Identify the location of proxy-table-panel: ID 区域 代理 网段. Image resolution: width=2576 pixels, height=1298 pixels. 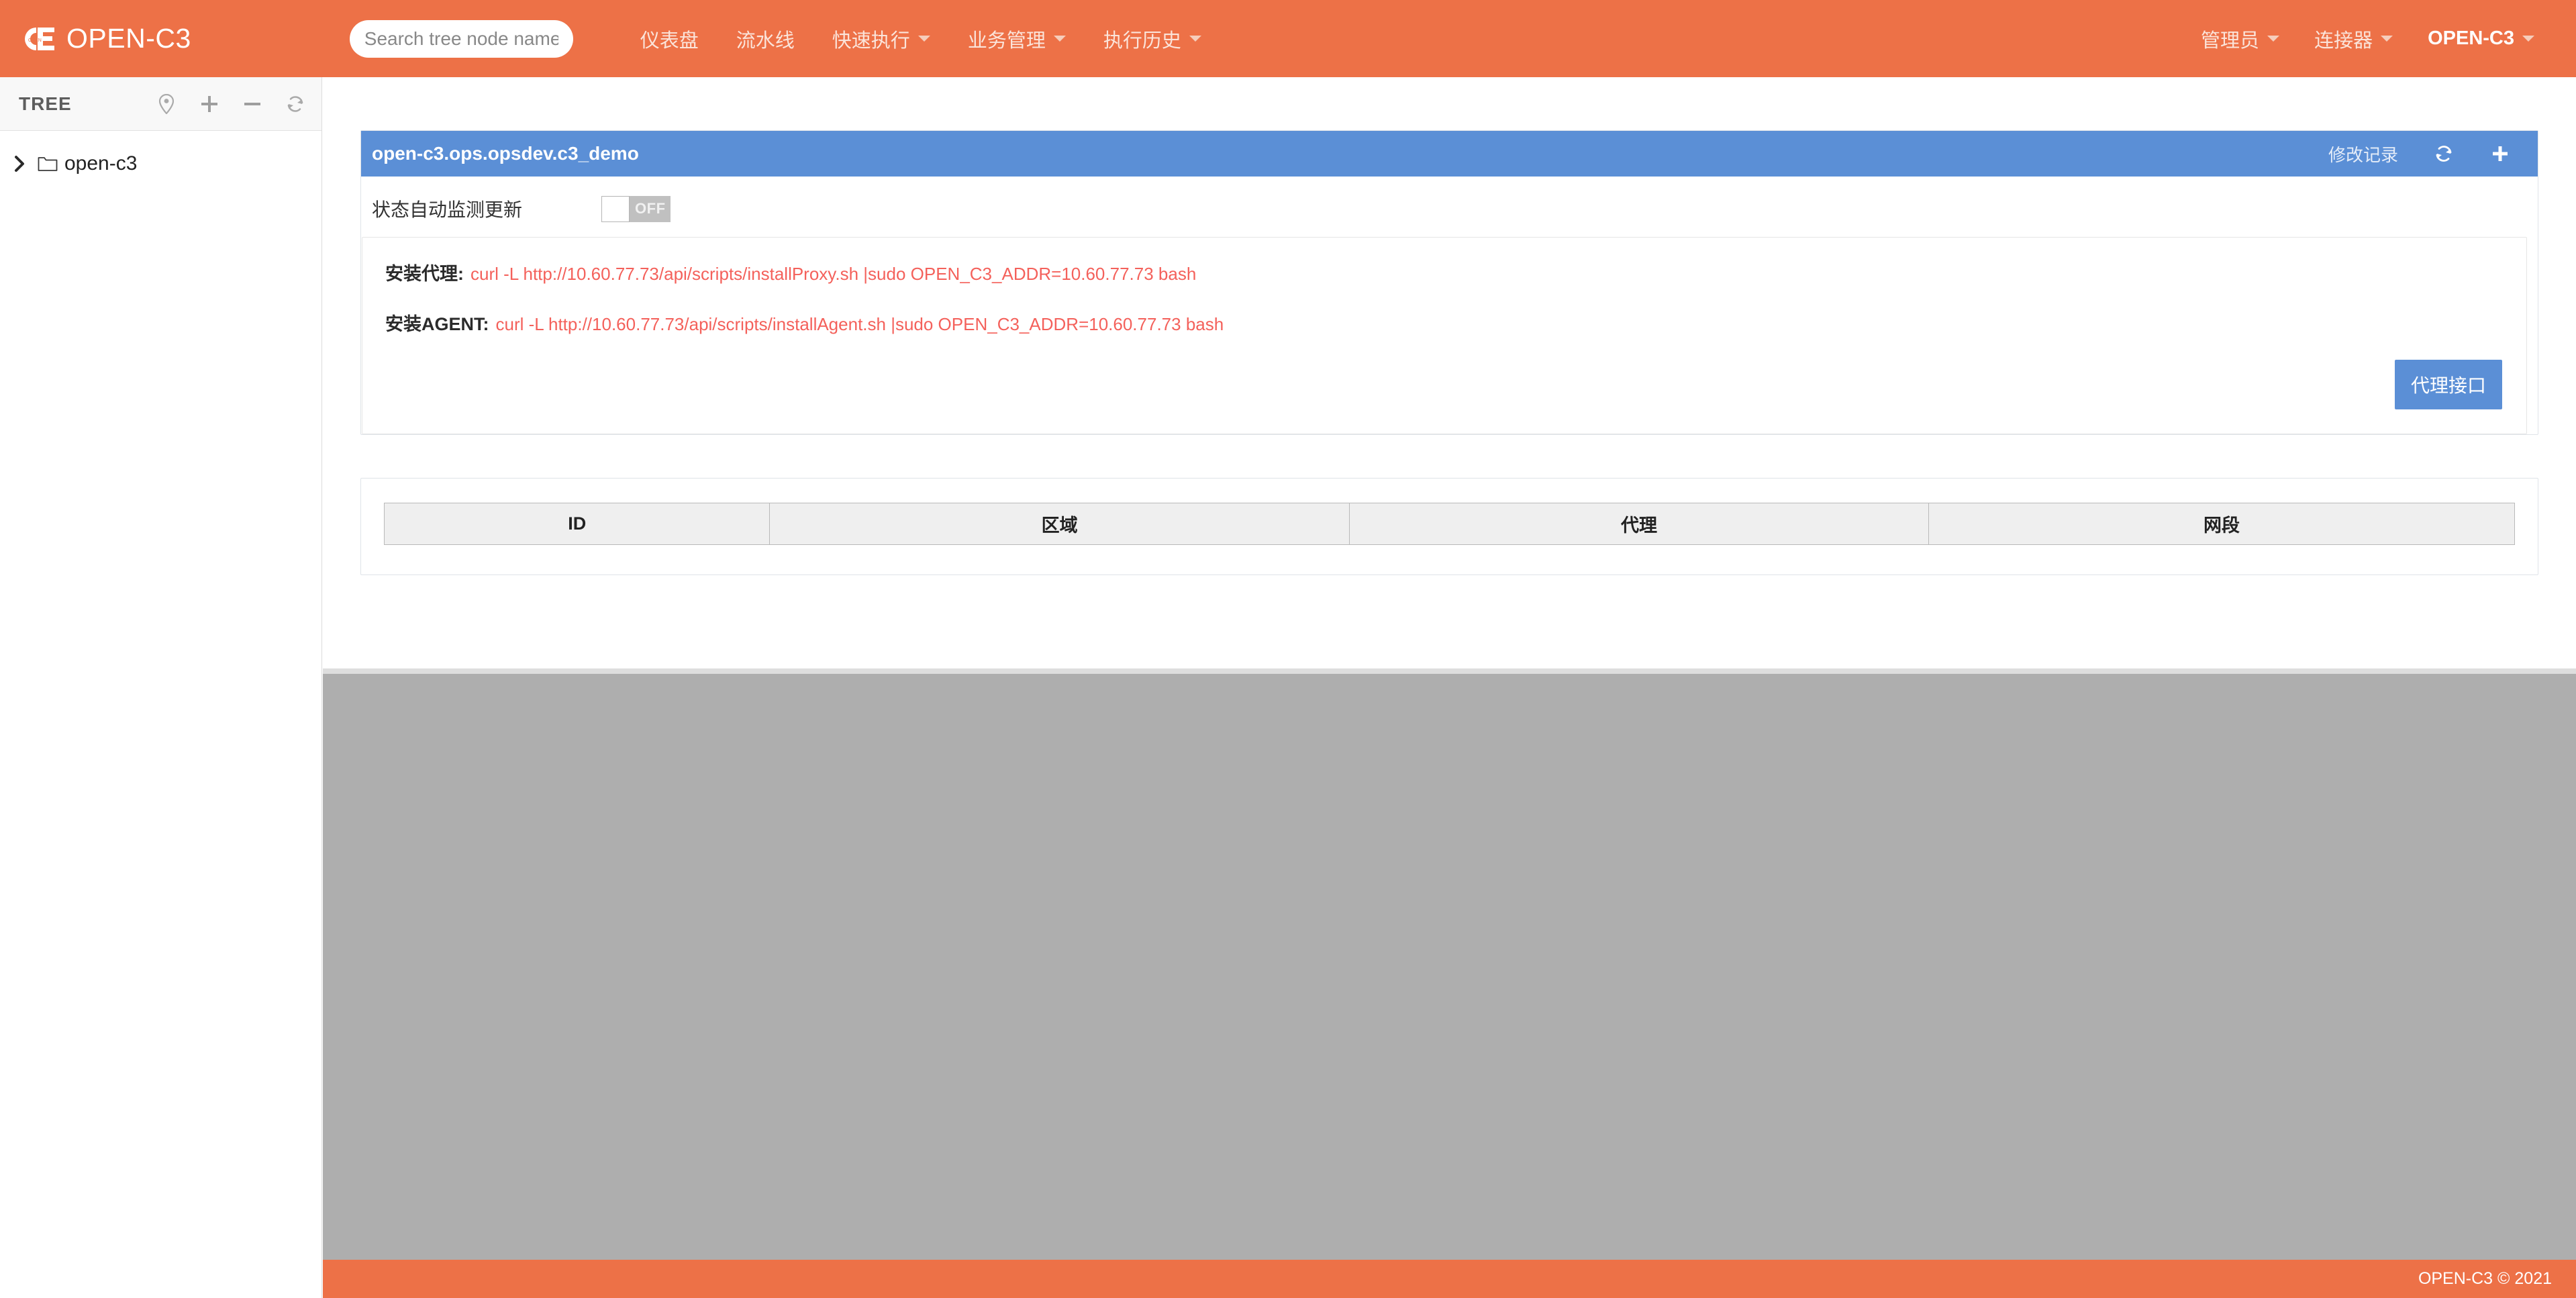
(1449, 526).